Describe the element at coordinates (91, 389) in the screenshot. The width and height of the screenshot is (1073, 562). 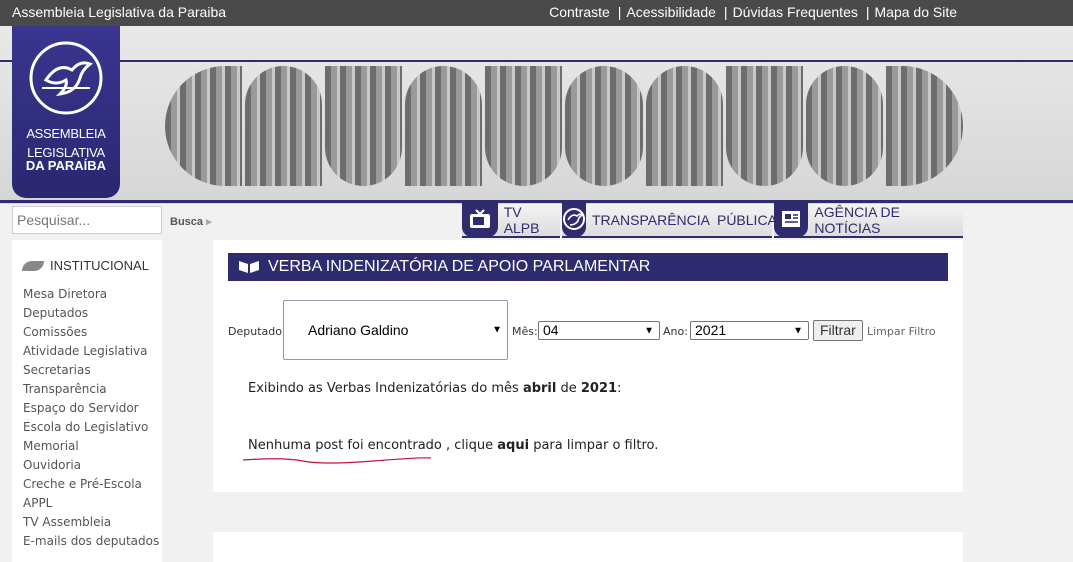
I see `sidebar-item-transparencia: Transparência` at that location.